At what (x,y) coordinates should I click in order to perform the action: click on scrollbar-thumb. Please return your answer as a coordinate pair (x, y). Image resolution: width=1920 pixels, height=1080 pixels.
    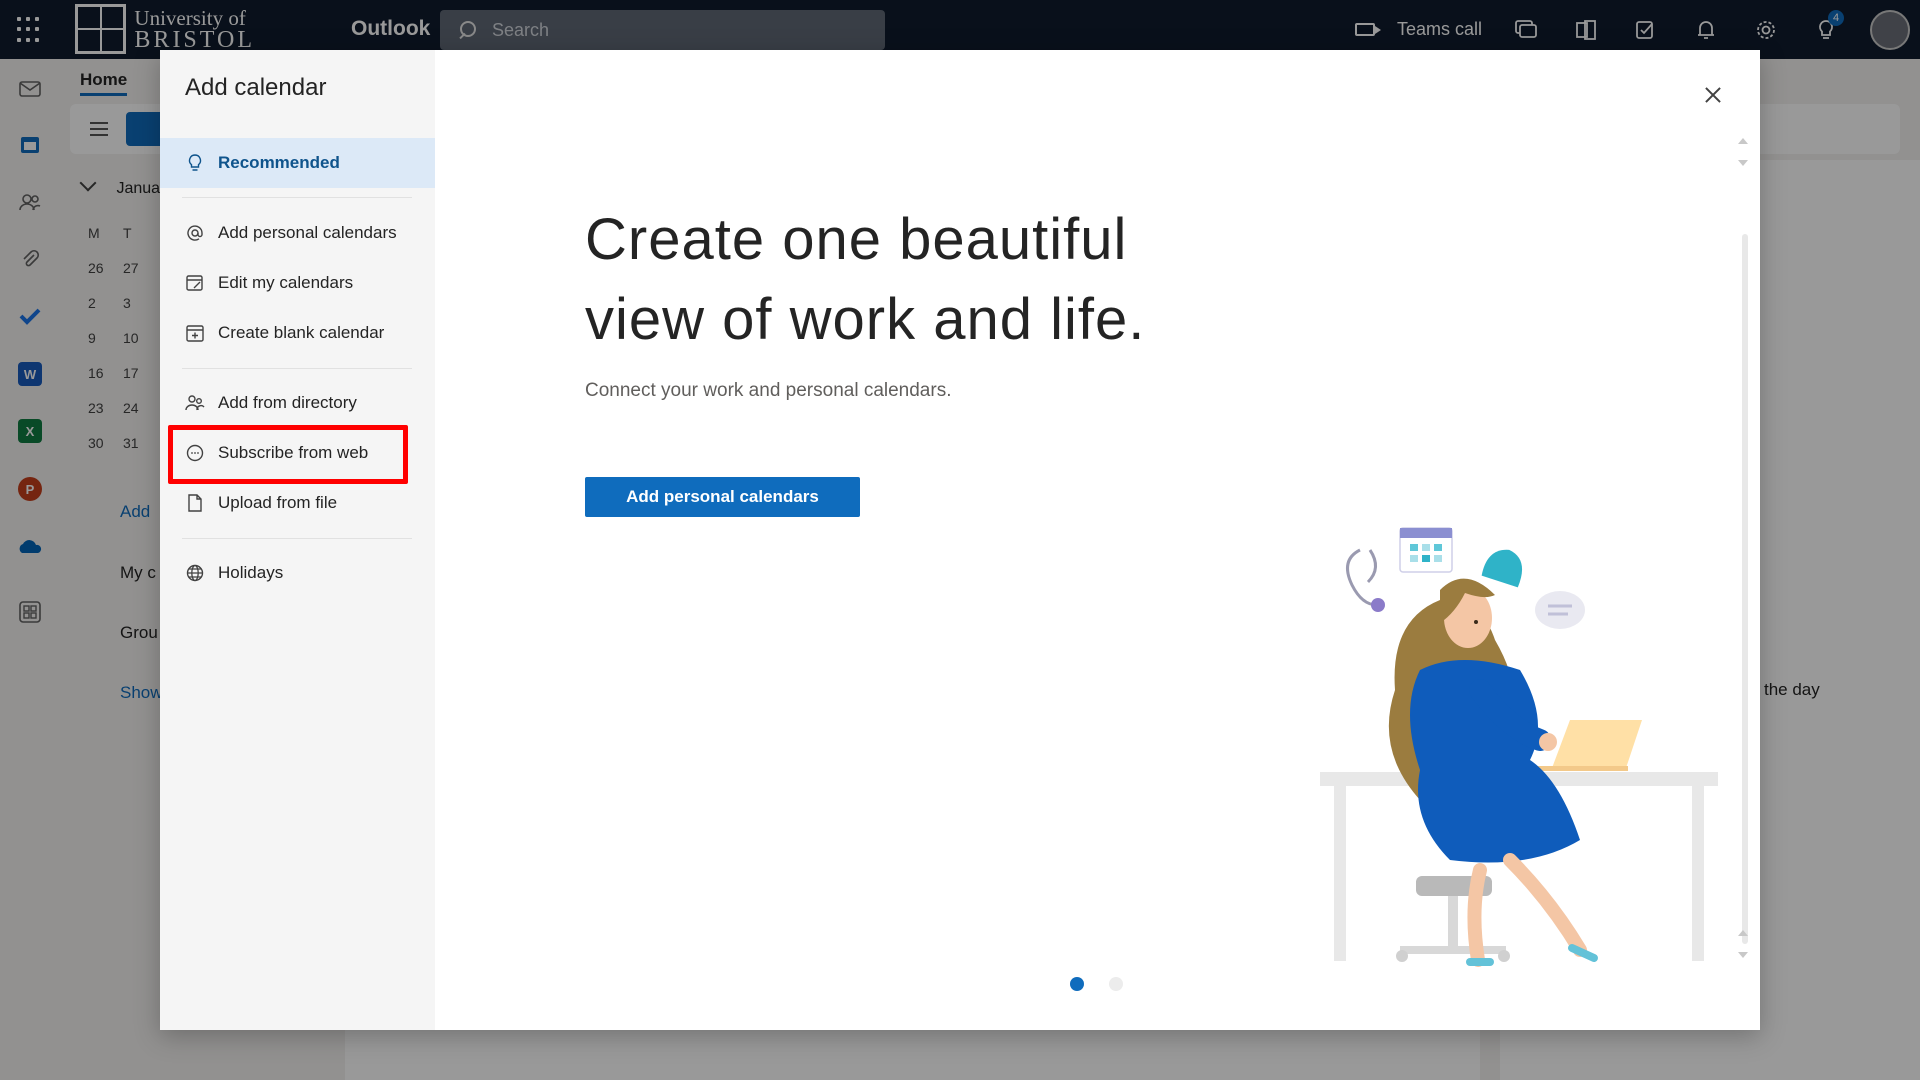
    Looking at the image, I should click on (1745, 589).